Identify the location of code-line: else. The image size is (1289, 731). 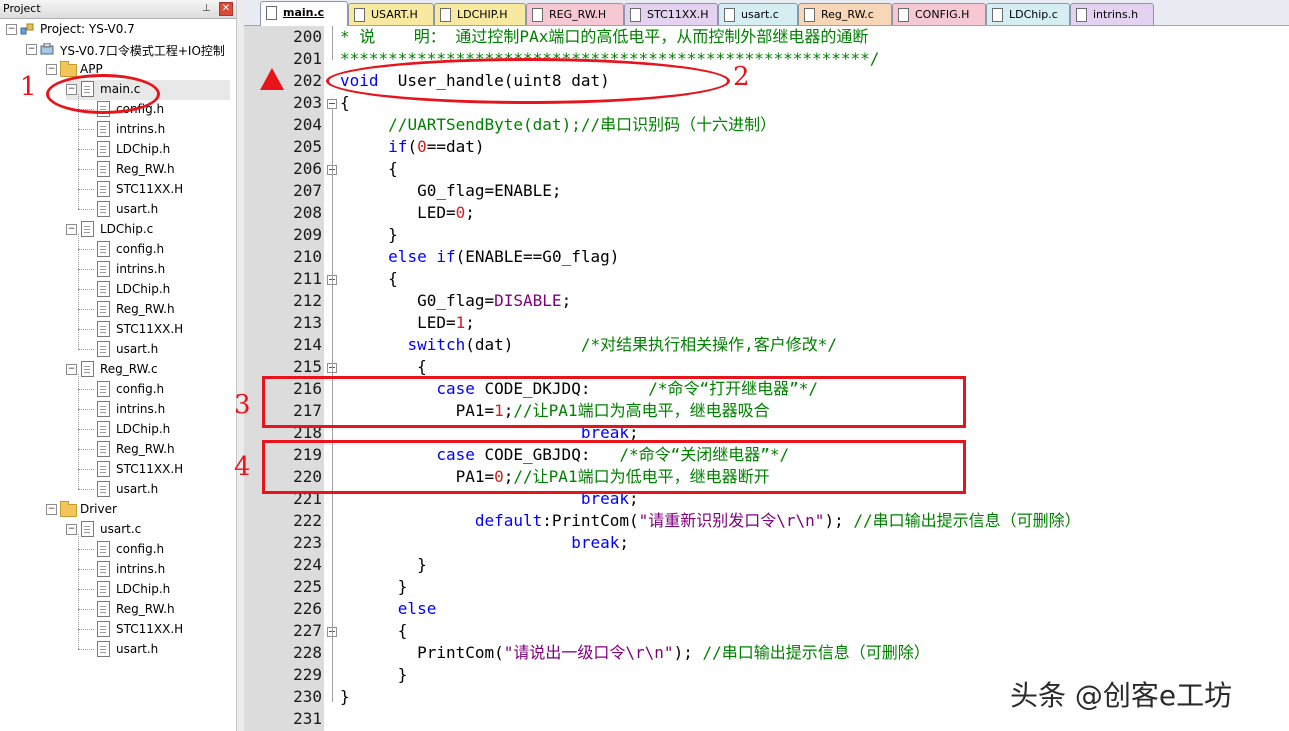
(388, 609).